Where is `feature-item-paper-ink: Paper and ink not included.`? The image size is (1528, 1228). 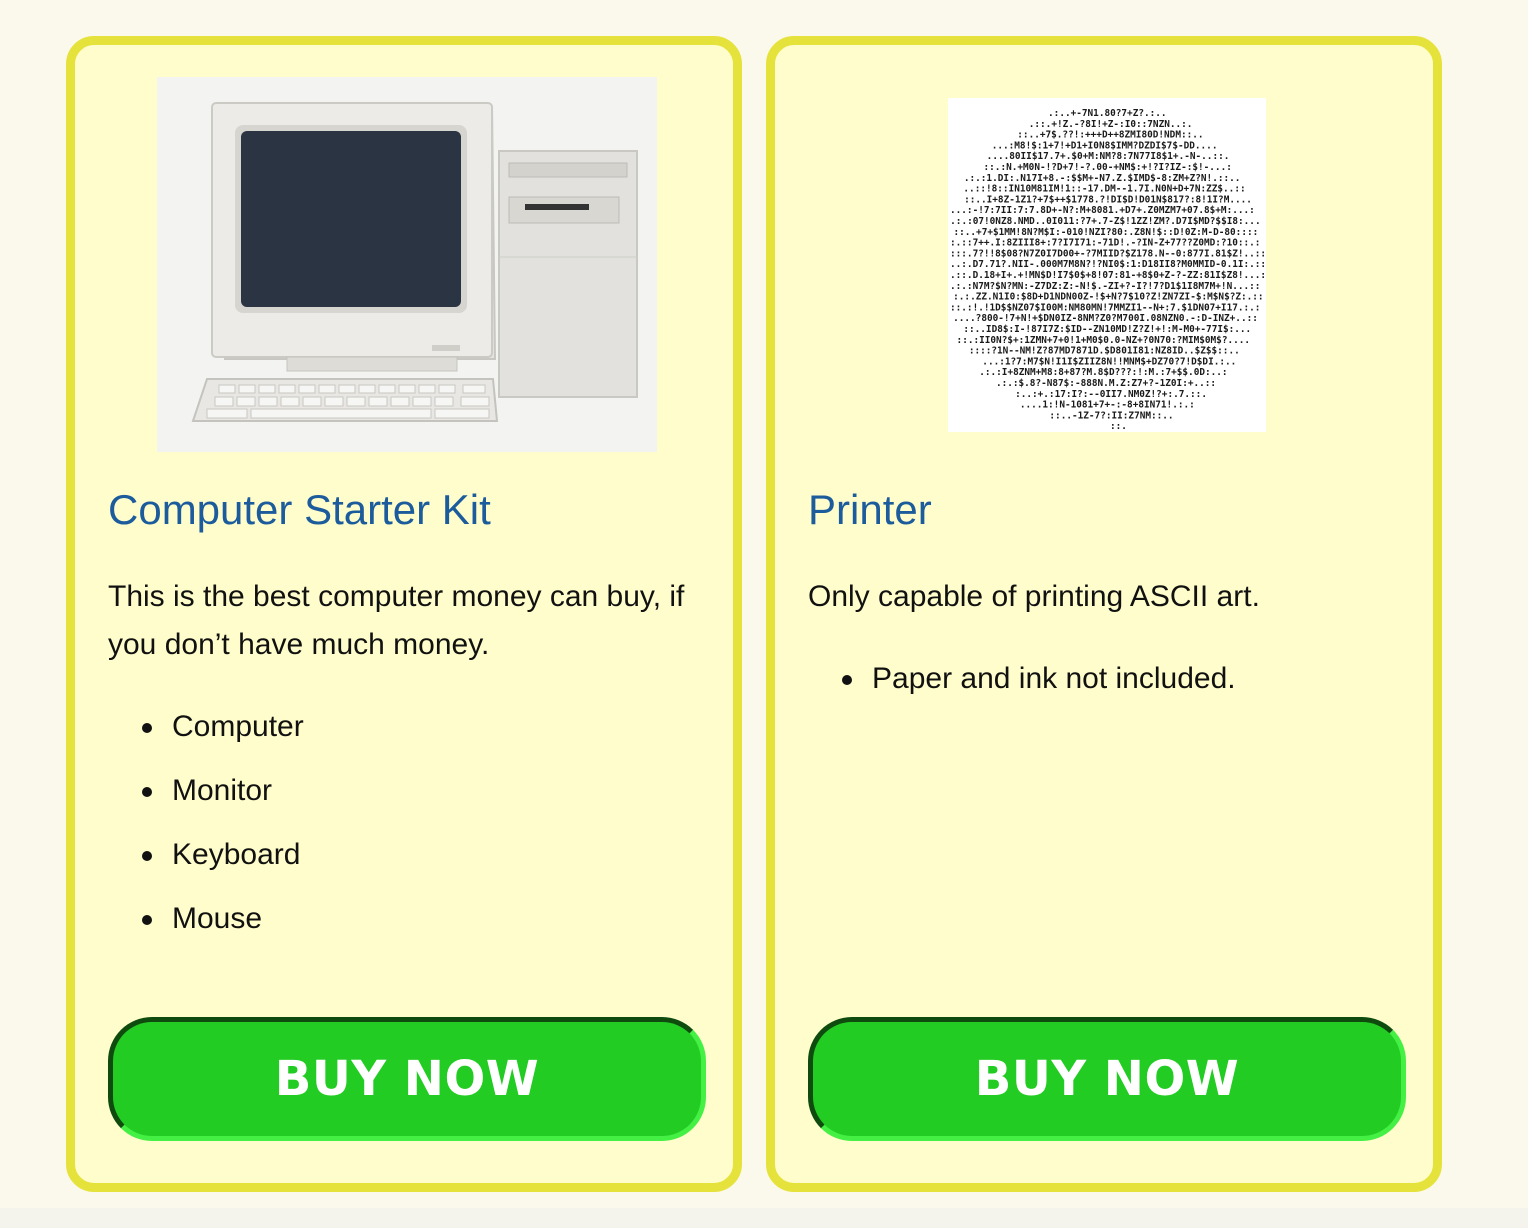
feature-item-paper-ink: Paper and ink not included. is located at coordinates (1039, 689).